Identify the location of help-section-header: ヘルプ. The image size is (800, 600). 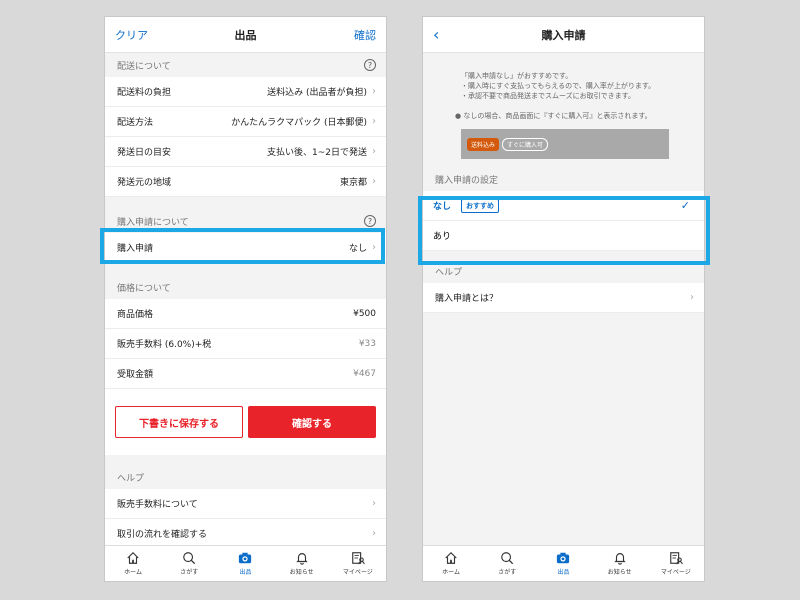
(245, 477).